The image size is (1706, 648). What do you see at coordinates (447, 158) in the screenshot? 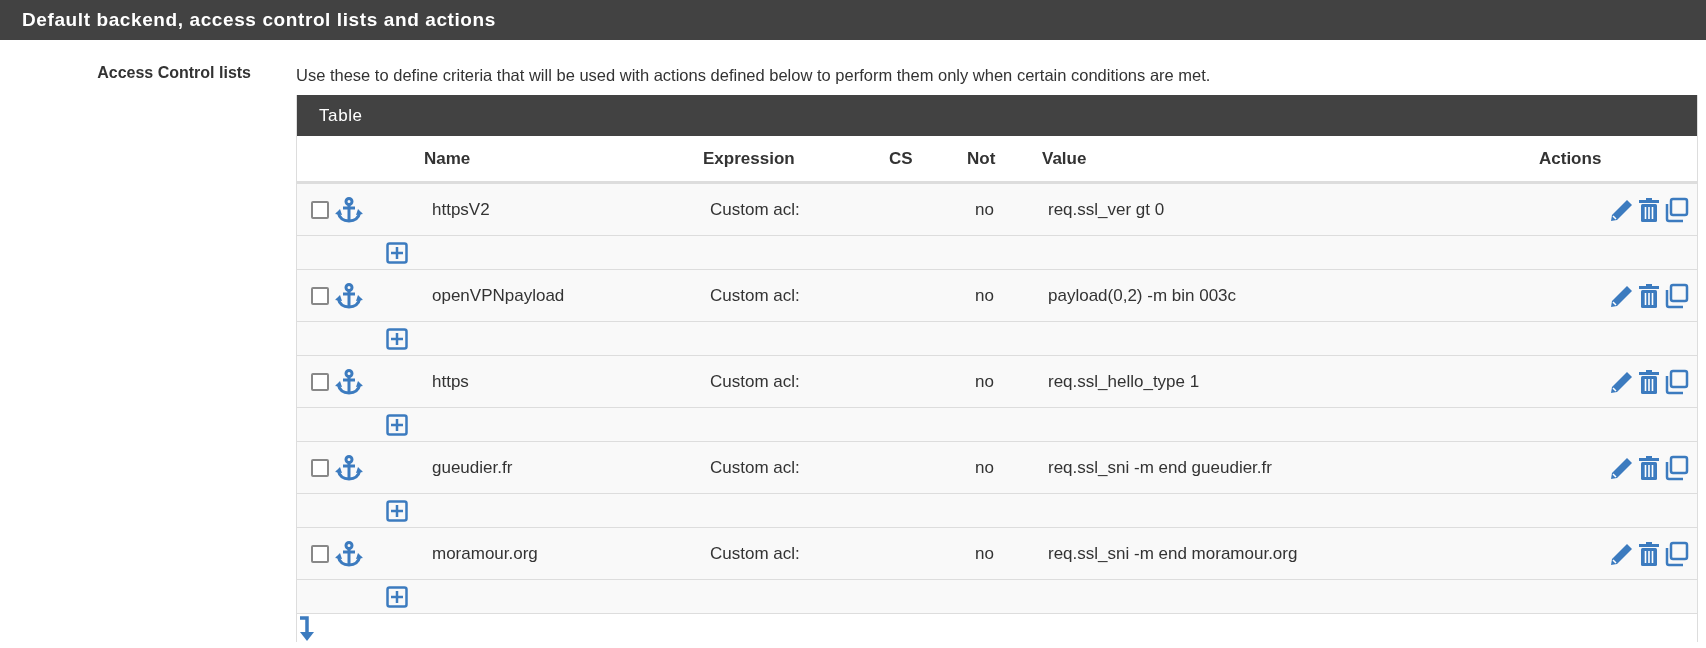
I see `column-header: Name` at bounding box center [447, 158].